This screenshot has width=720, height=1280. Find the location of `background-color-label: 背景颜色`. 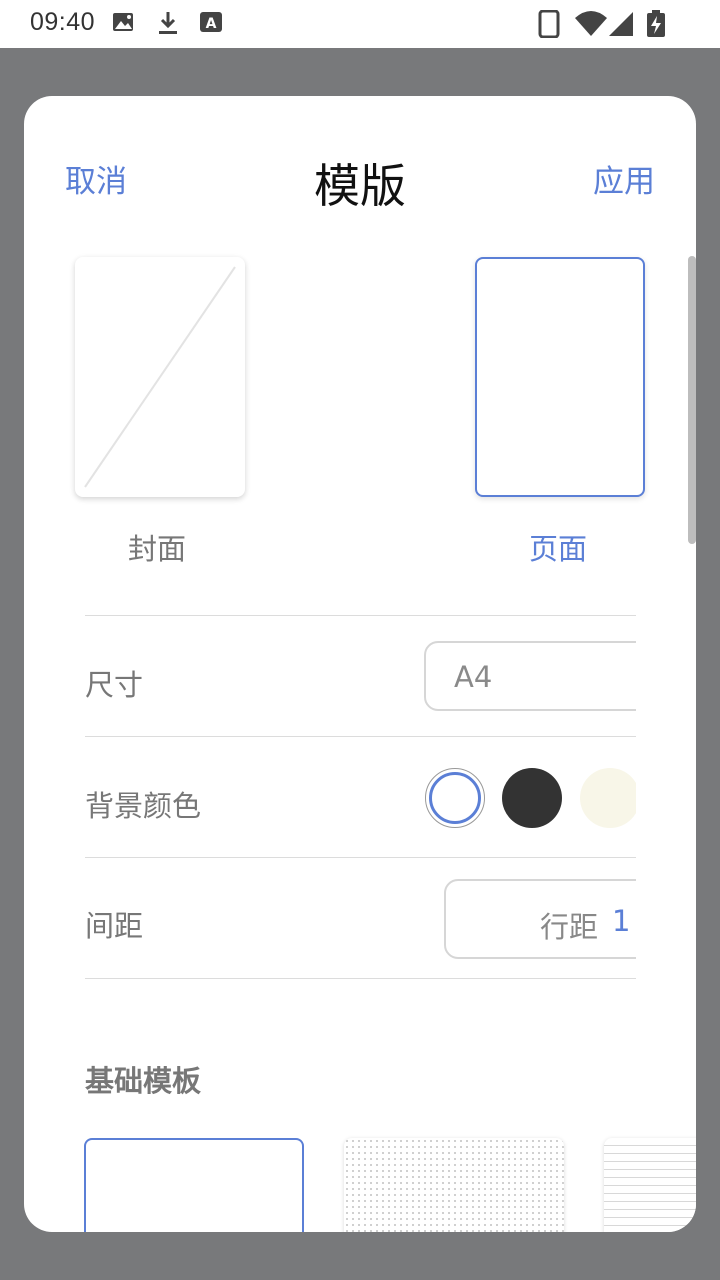

background-color-label: 背景颜色 is located at coordinates (143, 806).